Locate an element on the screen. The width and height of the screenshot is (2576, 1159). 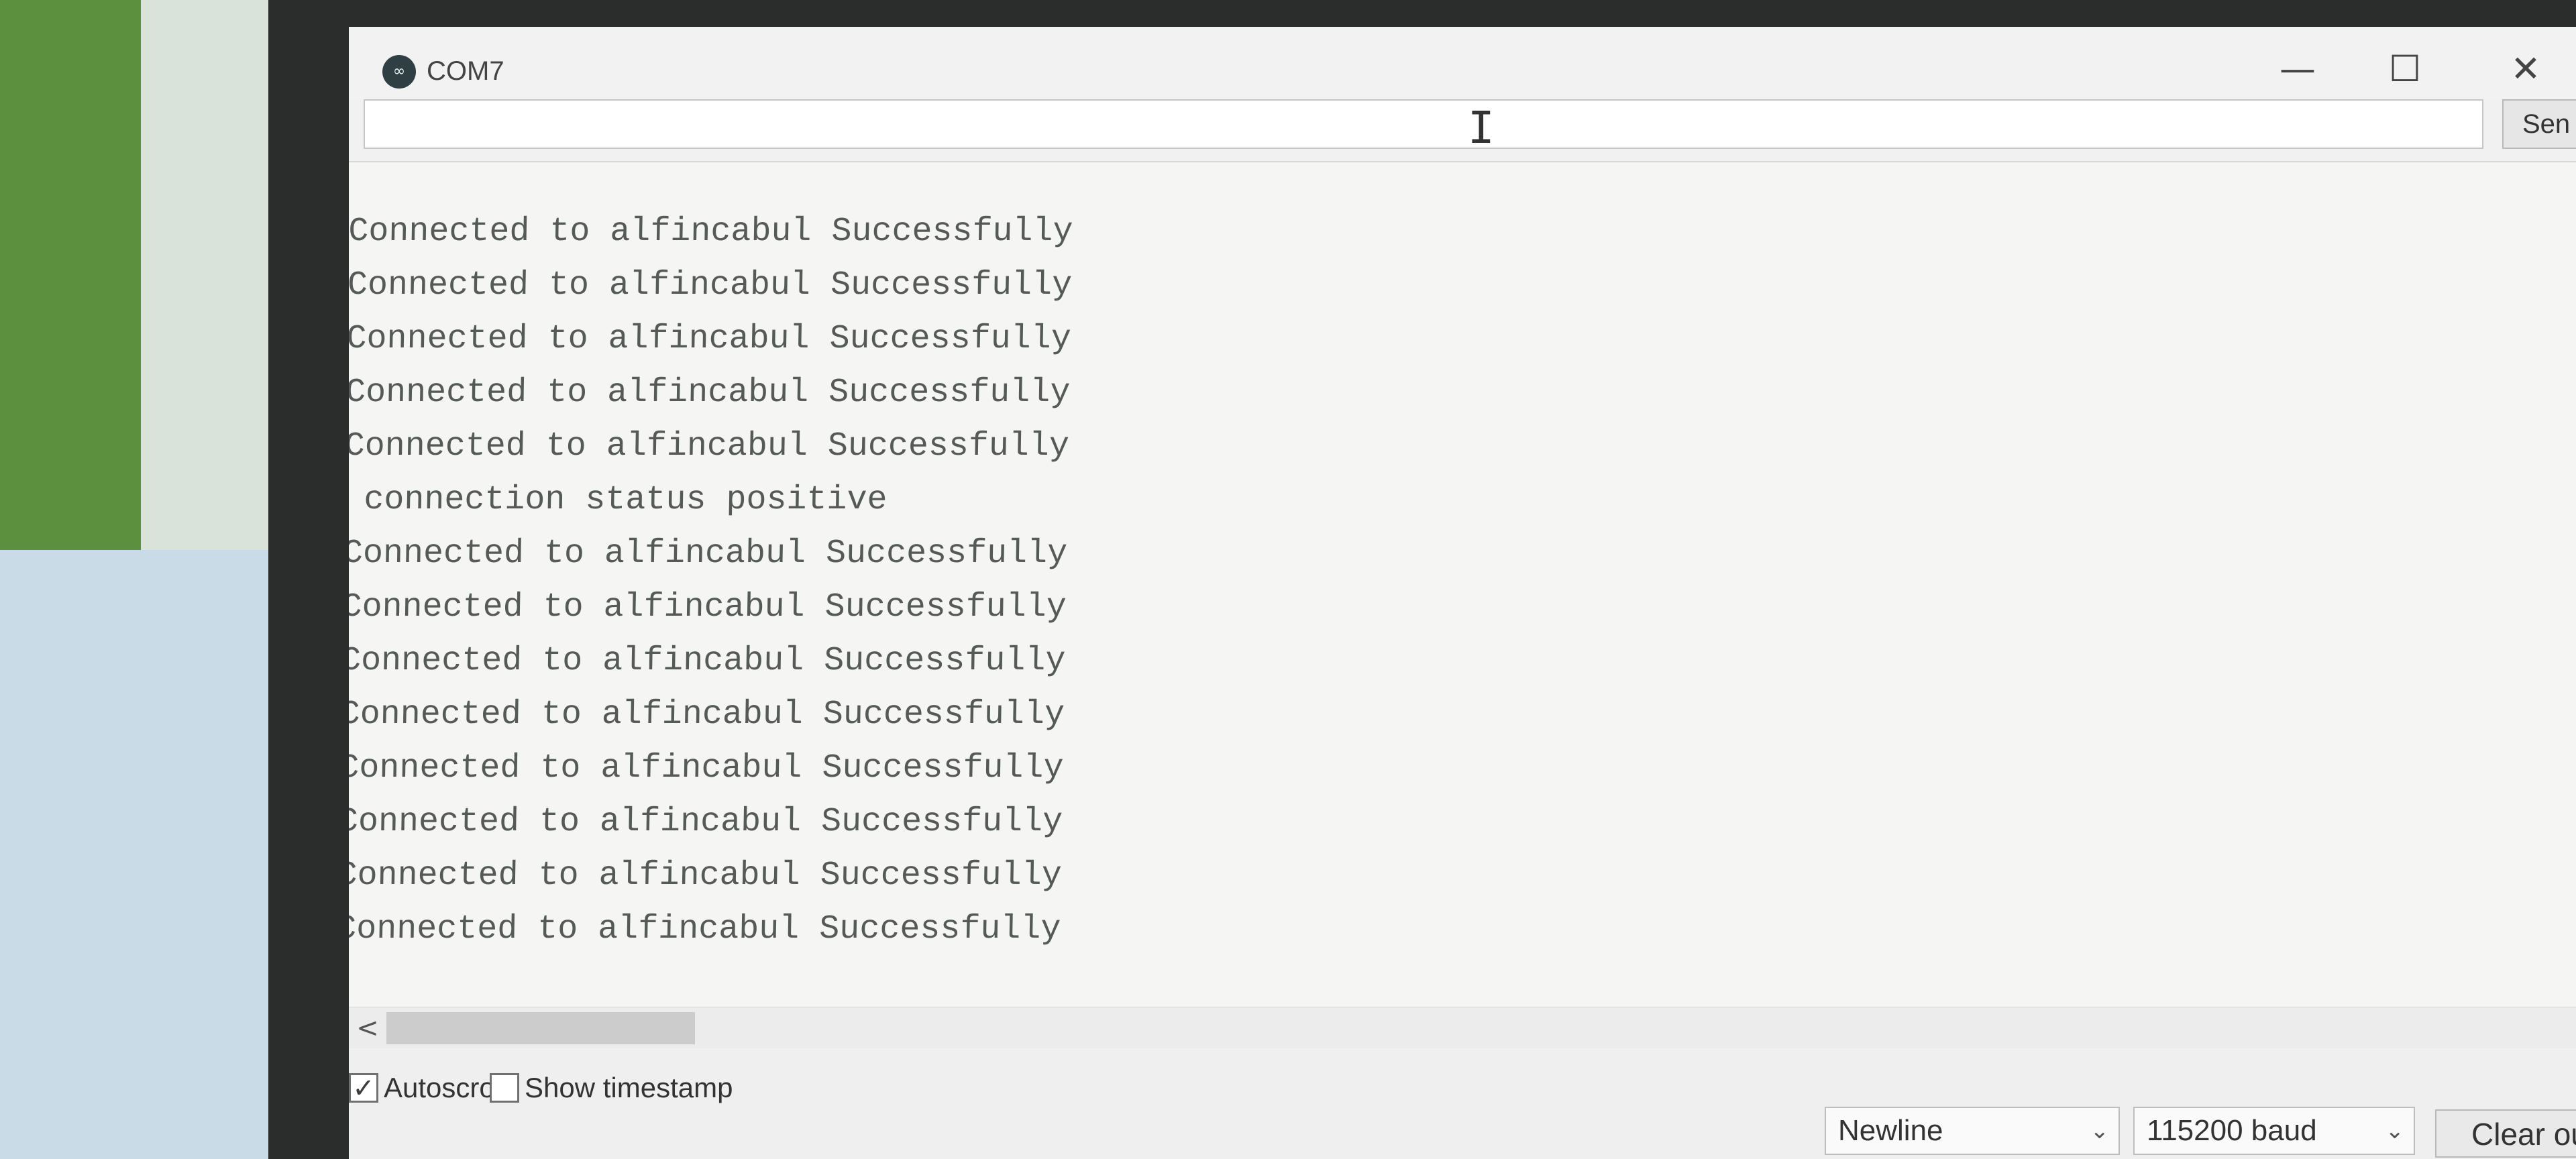
baud-rate-select: 115200 baud ⌄ is located at coordinates (2274, 1131).